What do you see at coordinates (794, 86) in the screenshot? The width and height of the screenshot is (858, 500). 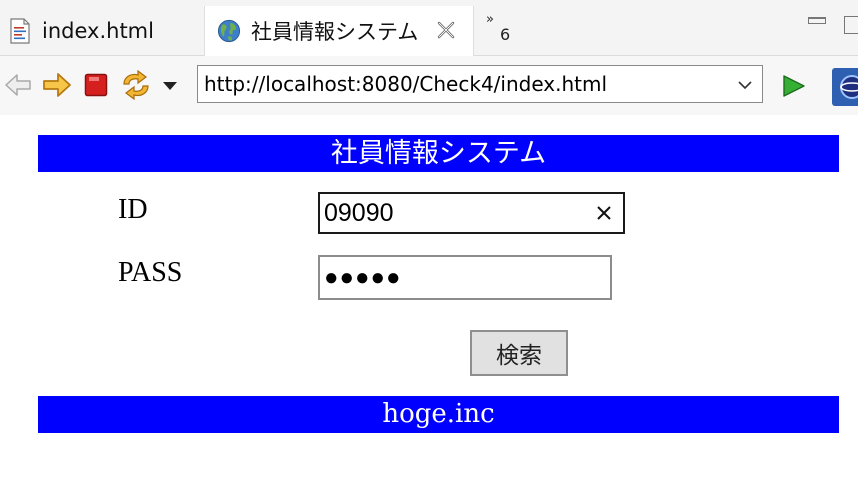 I see `go-play-icon` at bounding box center [794, 86].